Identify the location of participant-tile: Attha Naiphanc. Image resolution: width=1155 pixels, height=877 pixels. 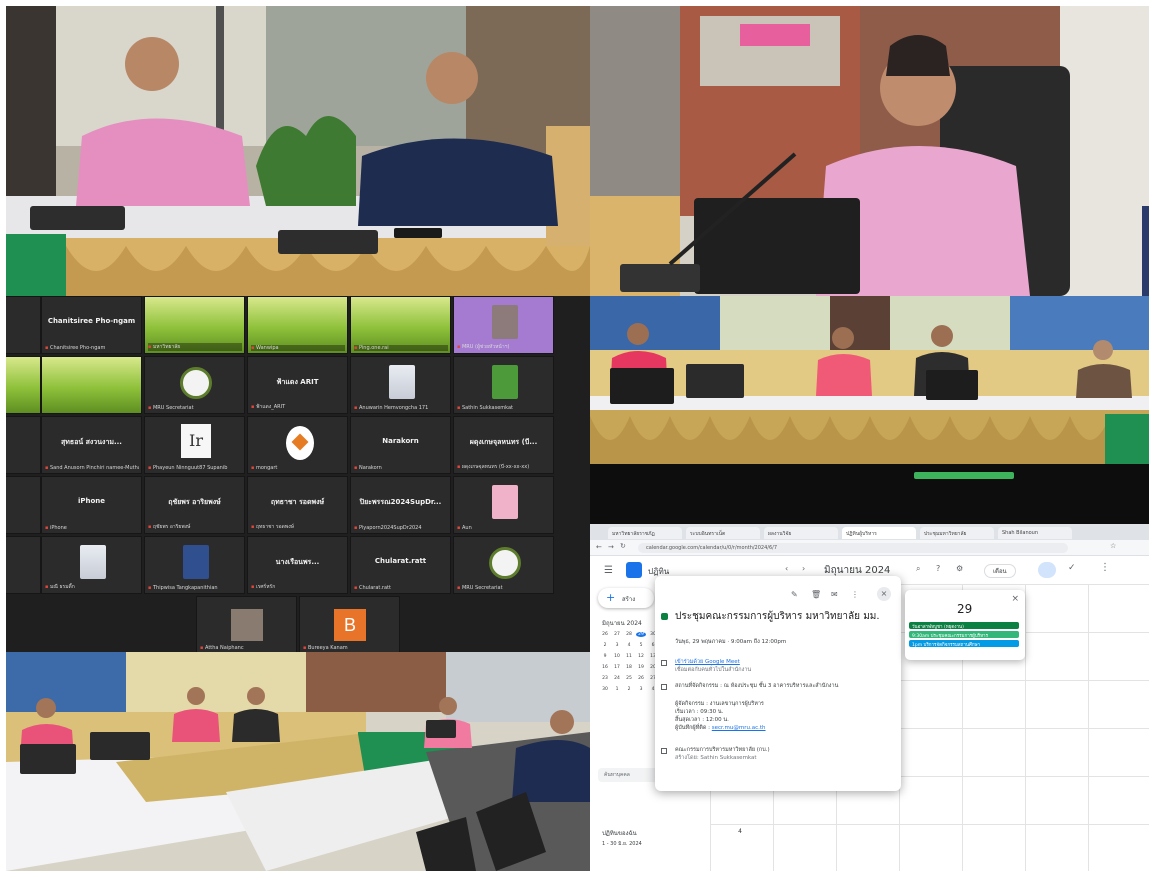
(246, 624).